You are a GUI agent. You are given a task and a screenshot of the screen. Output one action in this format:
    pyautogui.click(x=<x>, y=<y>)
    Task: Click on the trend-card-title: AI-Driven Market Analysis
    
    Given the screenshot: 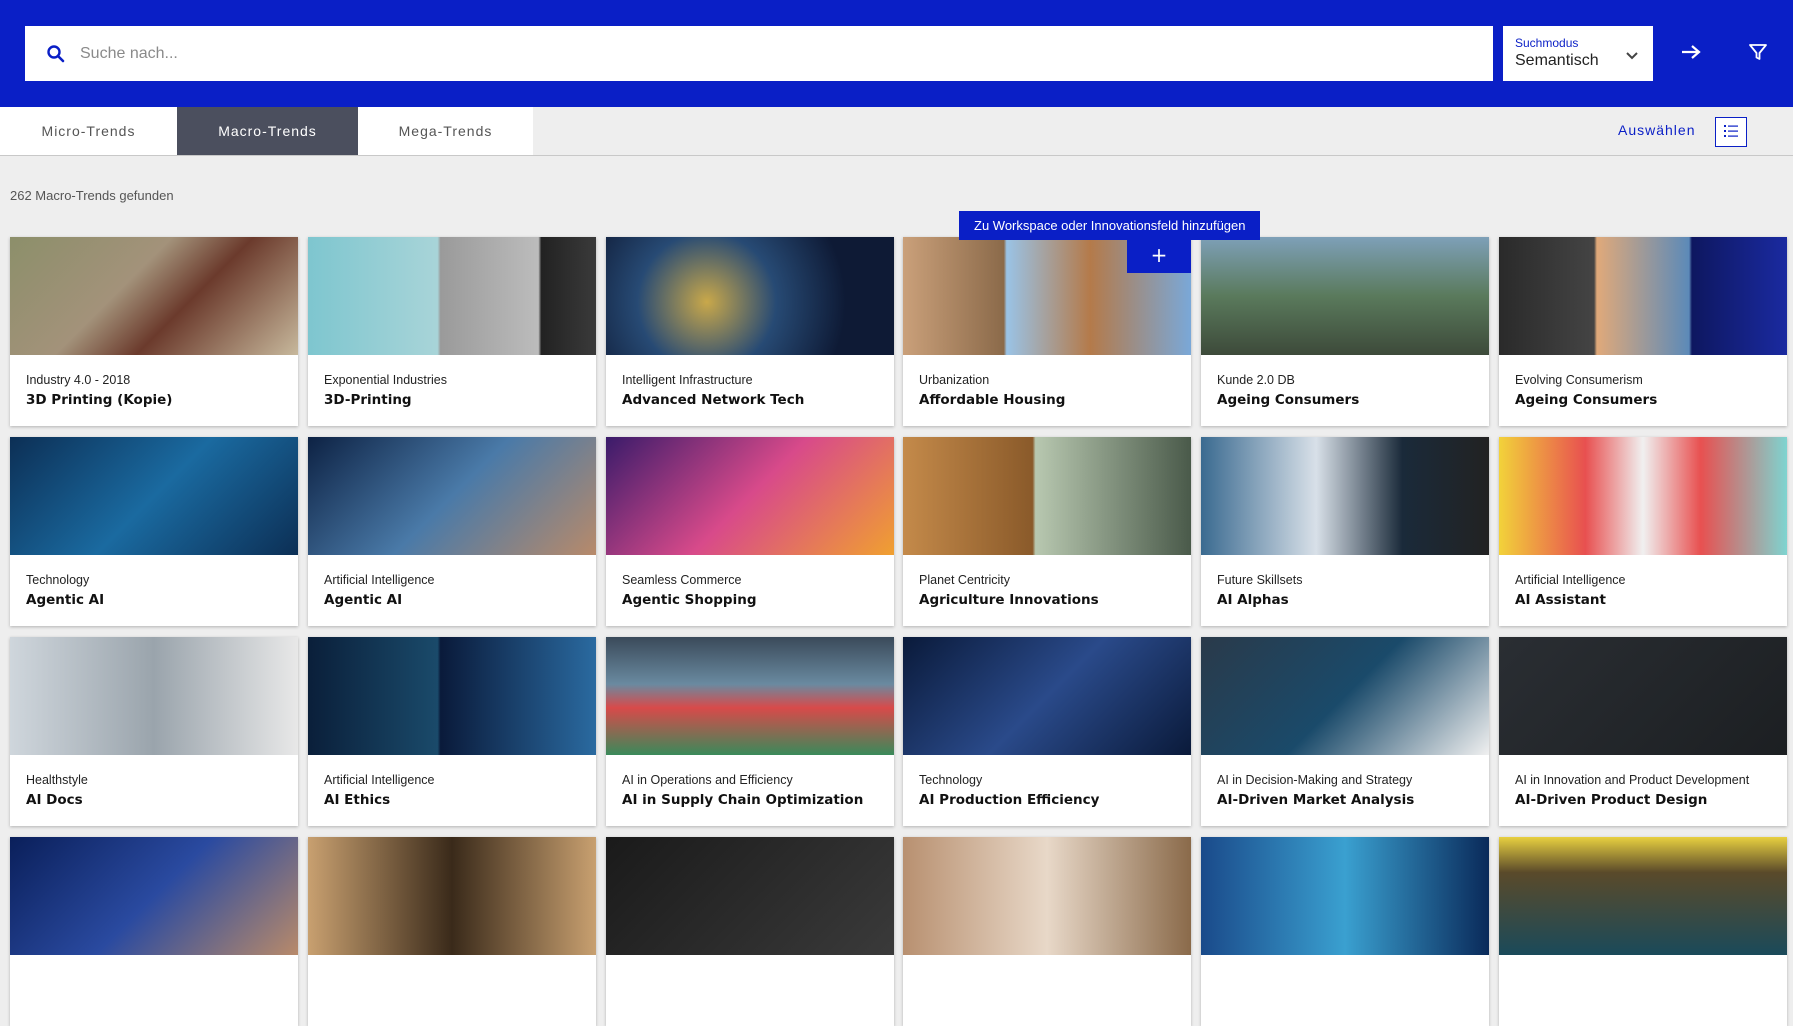 What is the action you would take?
    pyautogui.click(x=1316, y=800)
    